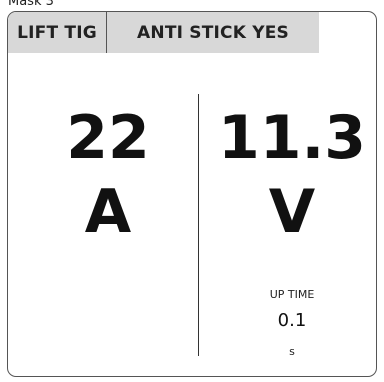 This screenshot has height=382, width=384. What do you see at coordinates (108, 212) in the screenshot?
I see `current-unit: A` at bounding box center [108, 212].